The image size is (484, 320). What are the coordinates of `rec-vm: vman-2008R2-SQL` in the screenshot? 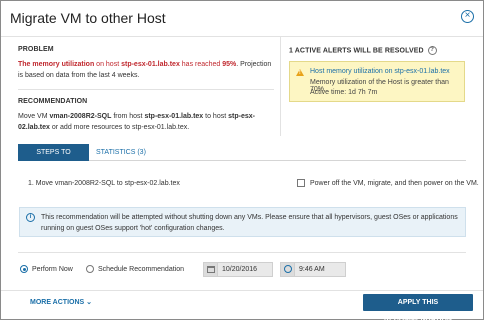 It's located at (80, 116).